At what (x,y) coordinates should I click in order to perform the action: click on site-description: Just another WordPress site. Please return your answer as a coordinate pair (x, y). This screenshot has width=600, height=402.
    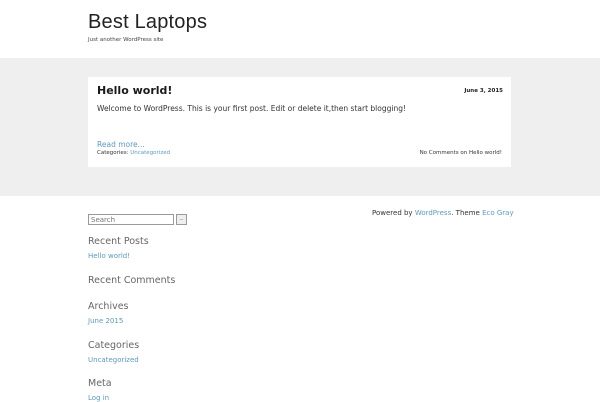
    Looking at the image, I should click on (126, 40).